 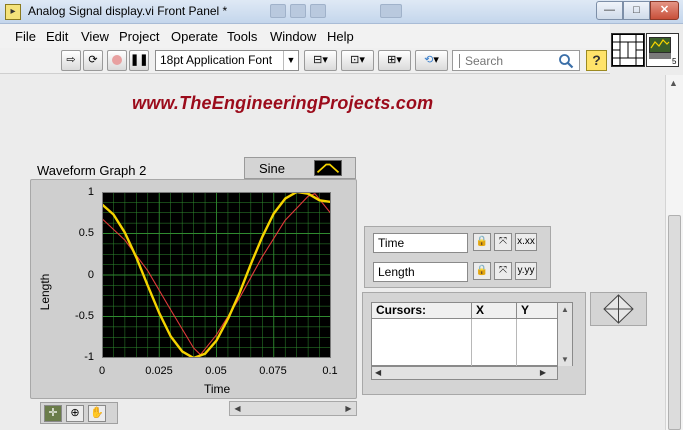 I want to click on y-column-header: Y, so click(x=538, y=311).